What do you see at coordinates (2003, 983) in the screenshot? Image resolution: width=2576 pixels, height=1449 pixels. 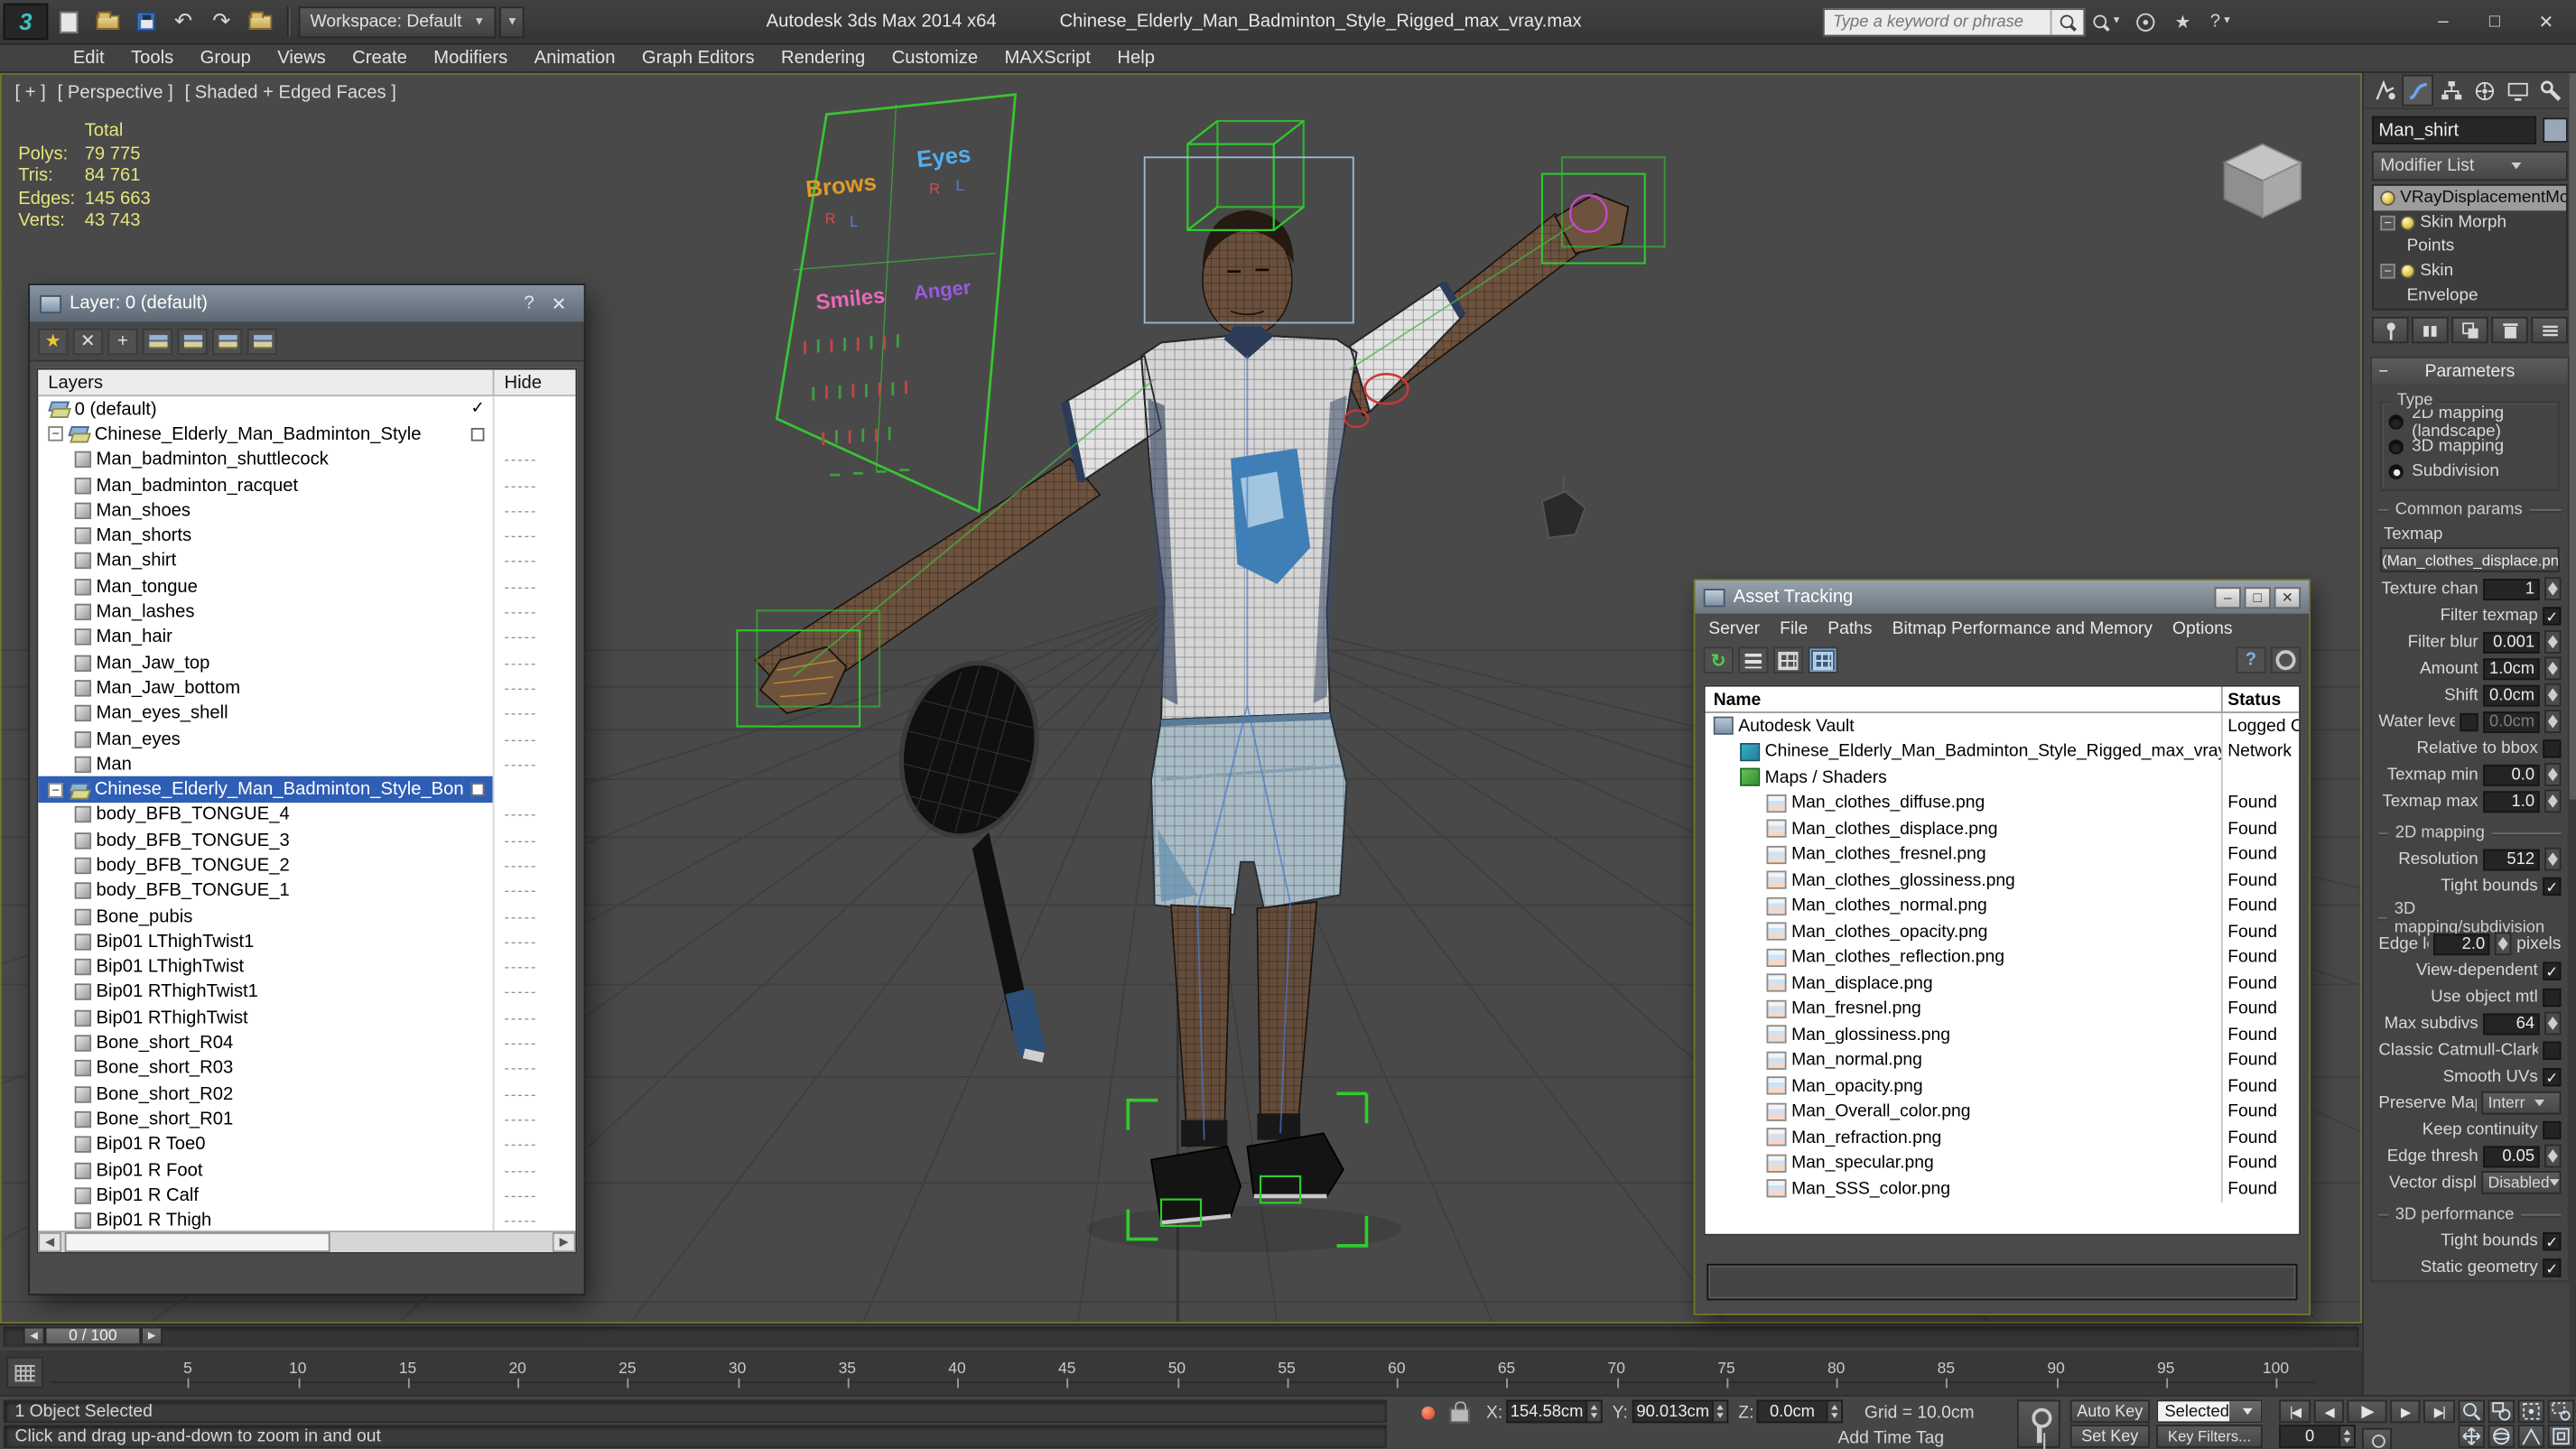 I see `asset-row-man-displace-png: Man_displace.png Found` at bounding box center [2003, 983].